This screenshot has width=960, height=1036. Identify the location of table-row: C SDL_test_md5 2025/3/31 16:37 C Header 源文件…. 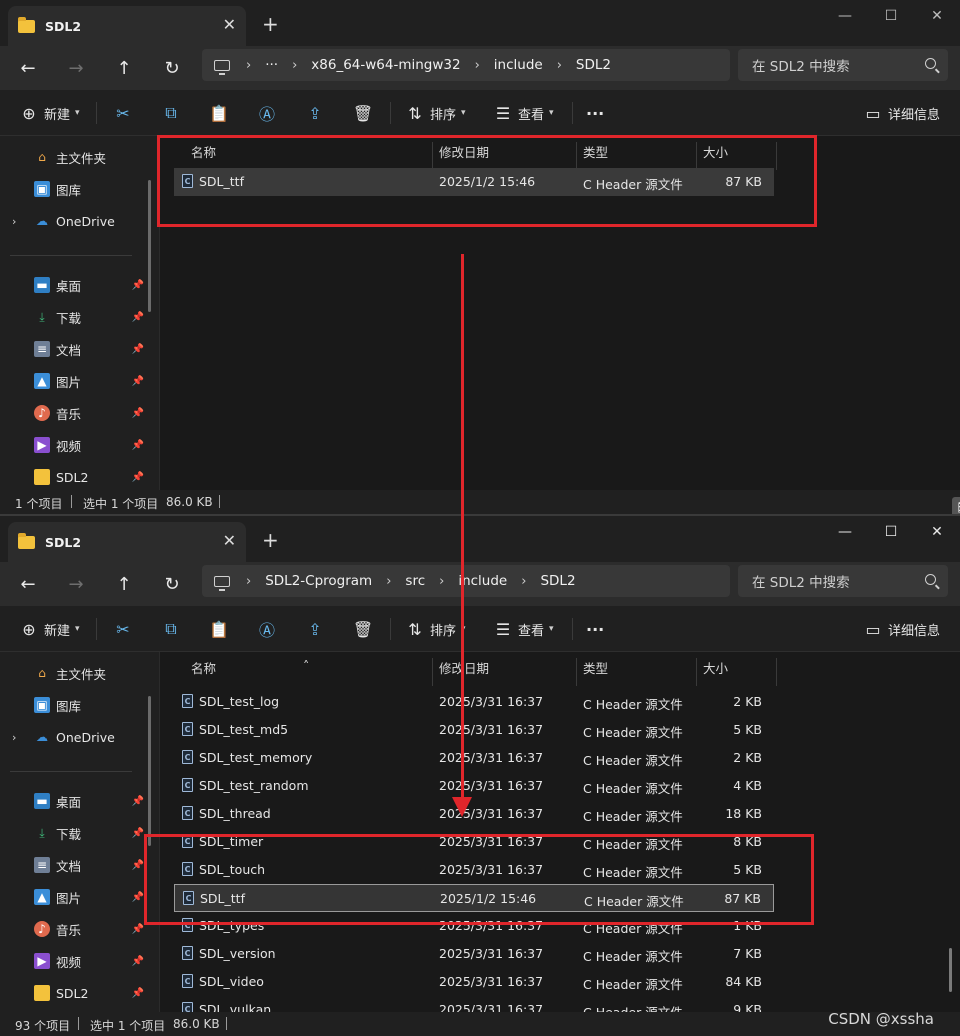
(474, 730).